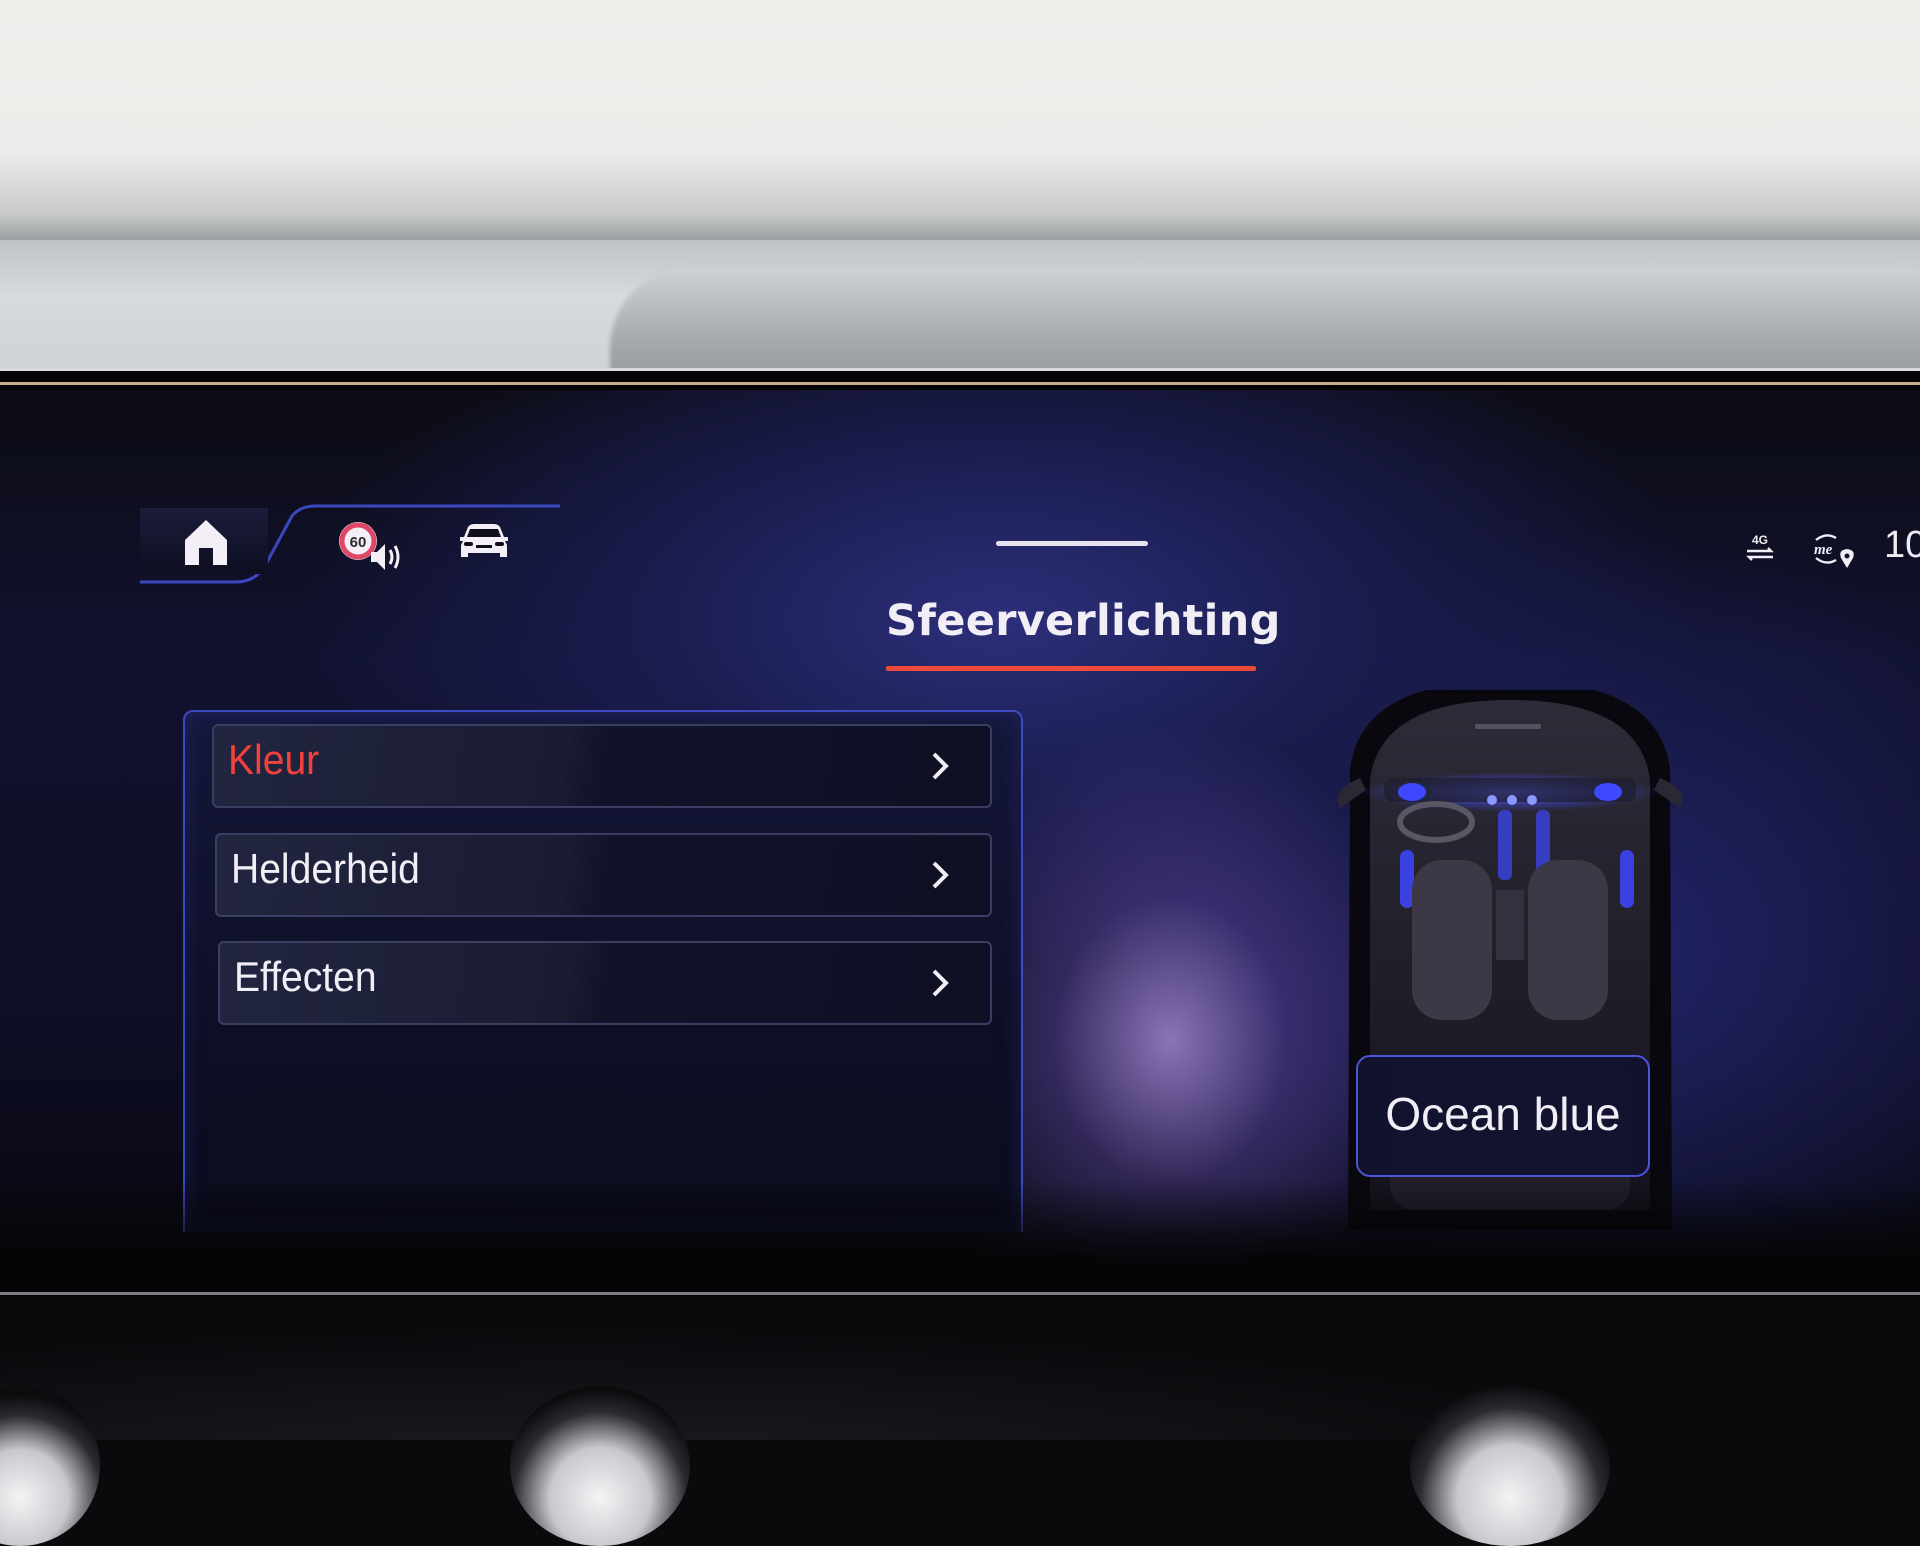  I want to click on bezel-trim-line, so click(960, 383).